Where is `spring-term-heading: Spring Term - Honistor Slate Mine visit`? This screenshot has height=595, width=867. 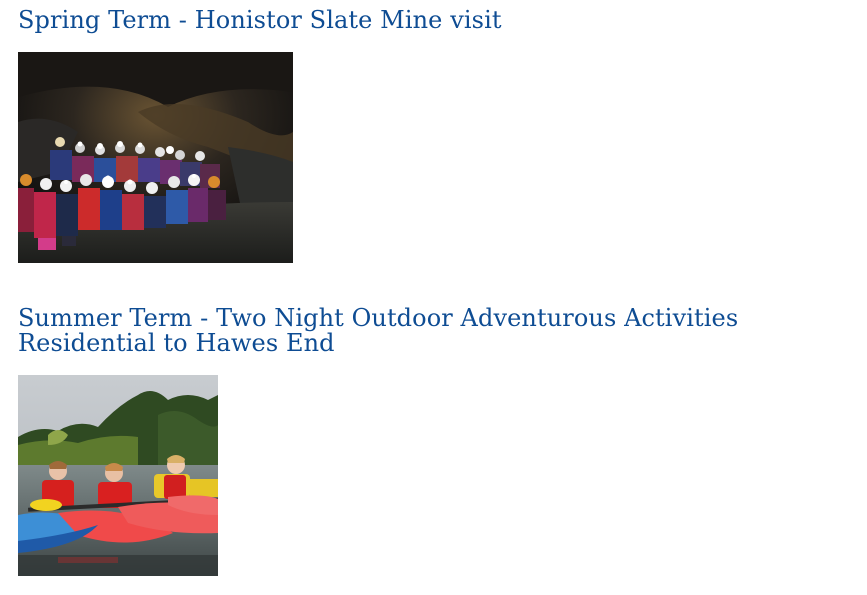
spring-term-heading: Spring Term - Honistor Slate Mine visit is located at coordinates (260, 20).